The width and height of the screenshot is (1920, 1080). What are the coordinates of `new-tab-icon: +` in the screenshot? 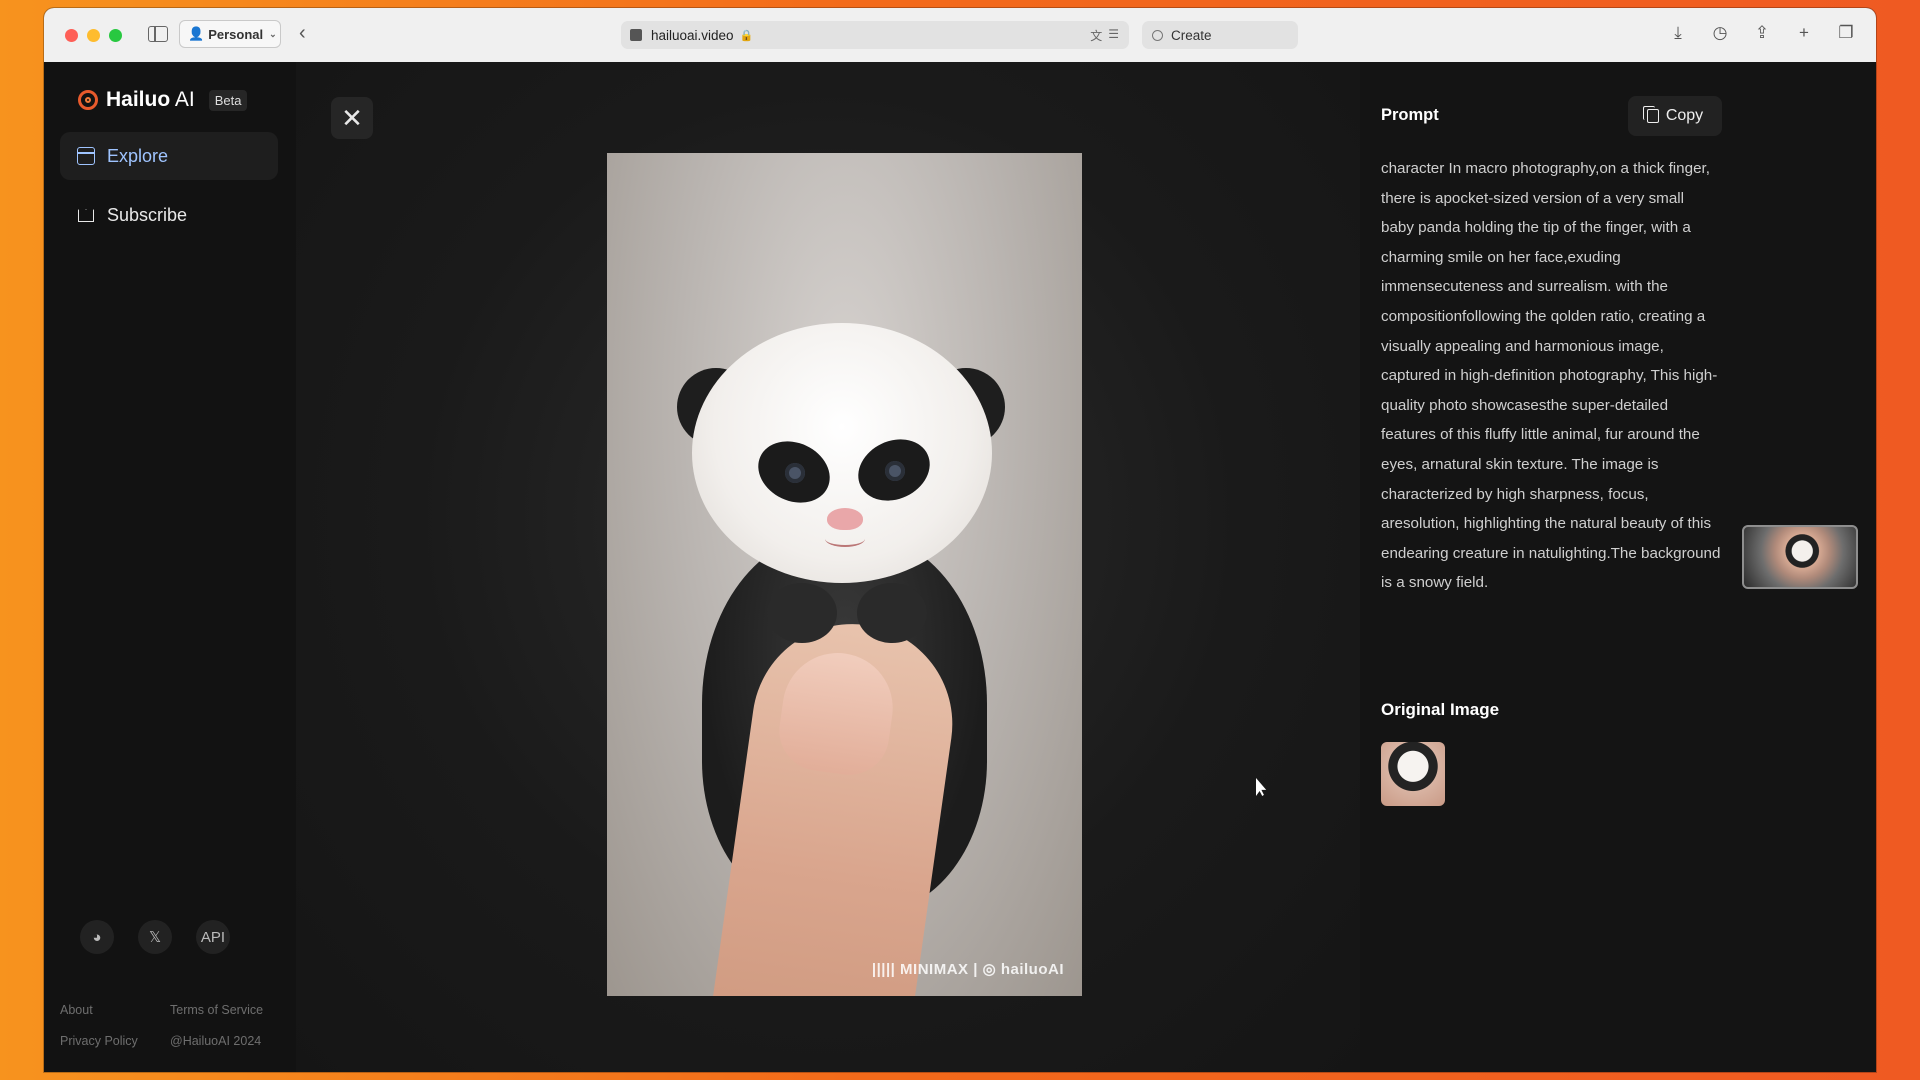 It's located at (1804, 33).